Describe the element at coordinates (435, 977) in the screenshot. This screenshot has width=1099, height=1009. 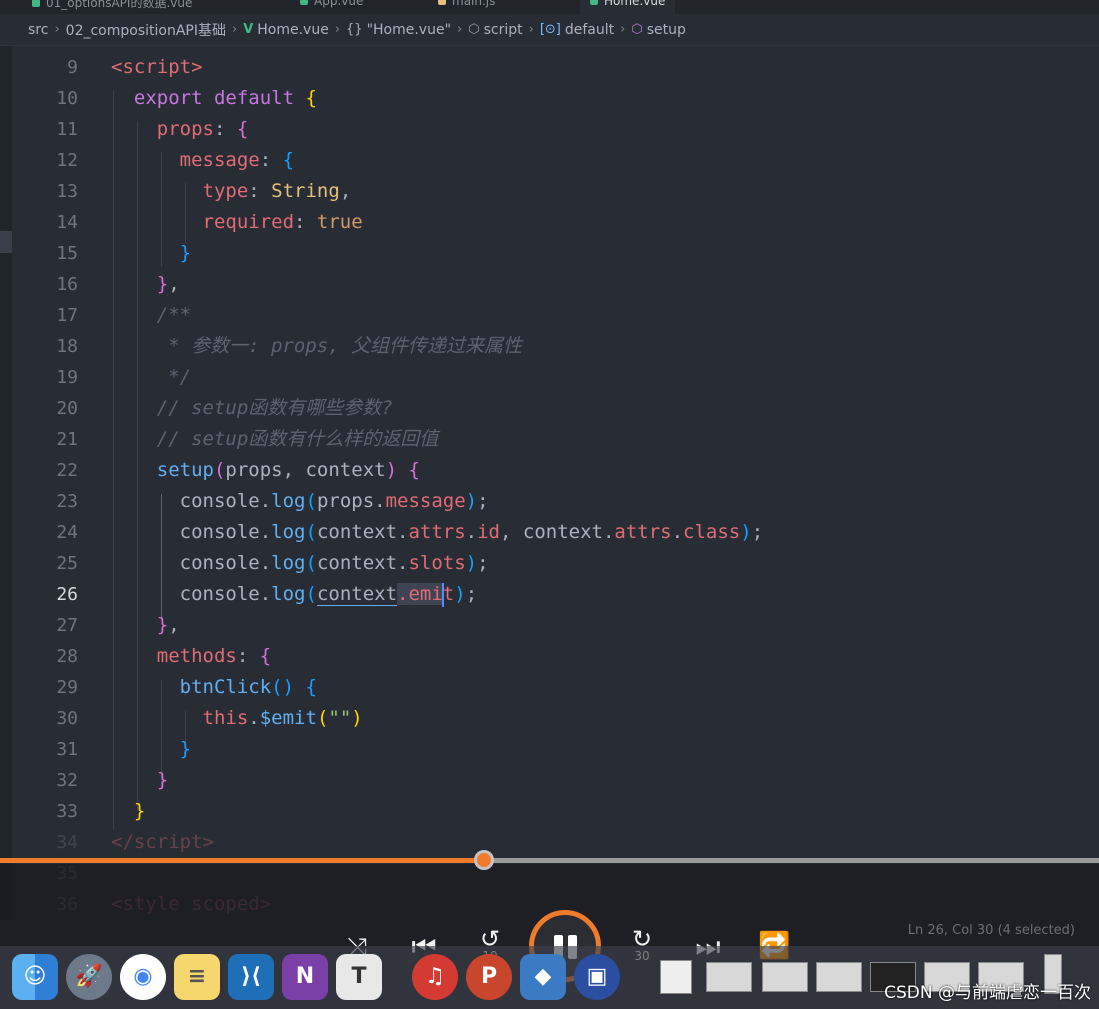
I see `netease-music-icon: ♫` at that location.